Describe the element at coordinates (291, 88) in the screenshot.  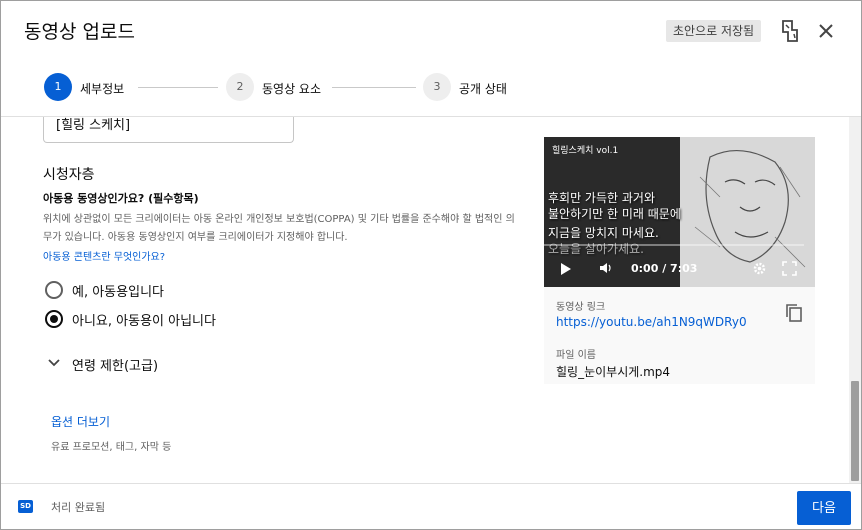
I see `step-2-label: 동영상 요소` at that location.